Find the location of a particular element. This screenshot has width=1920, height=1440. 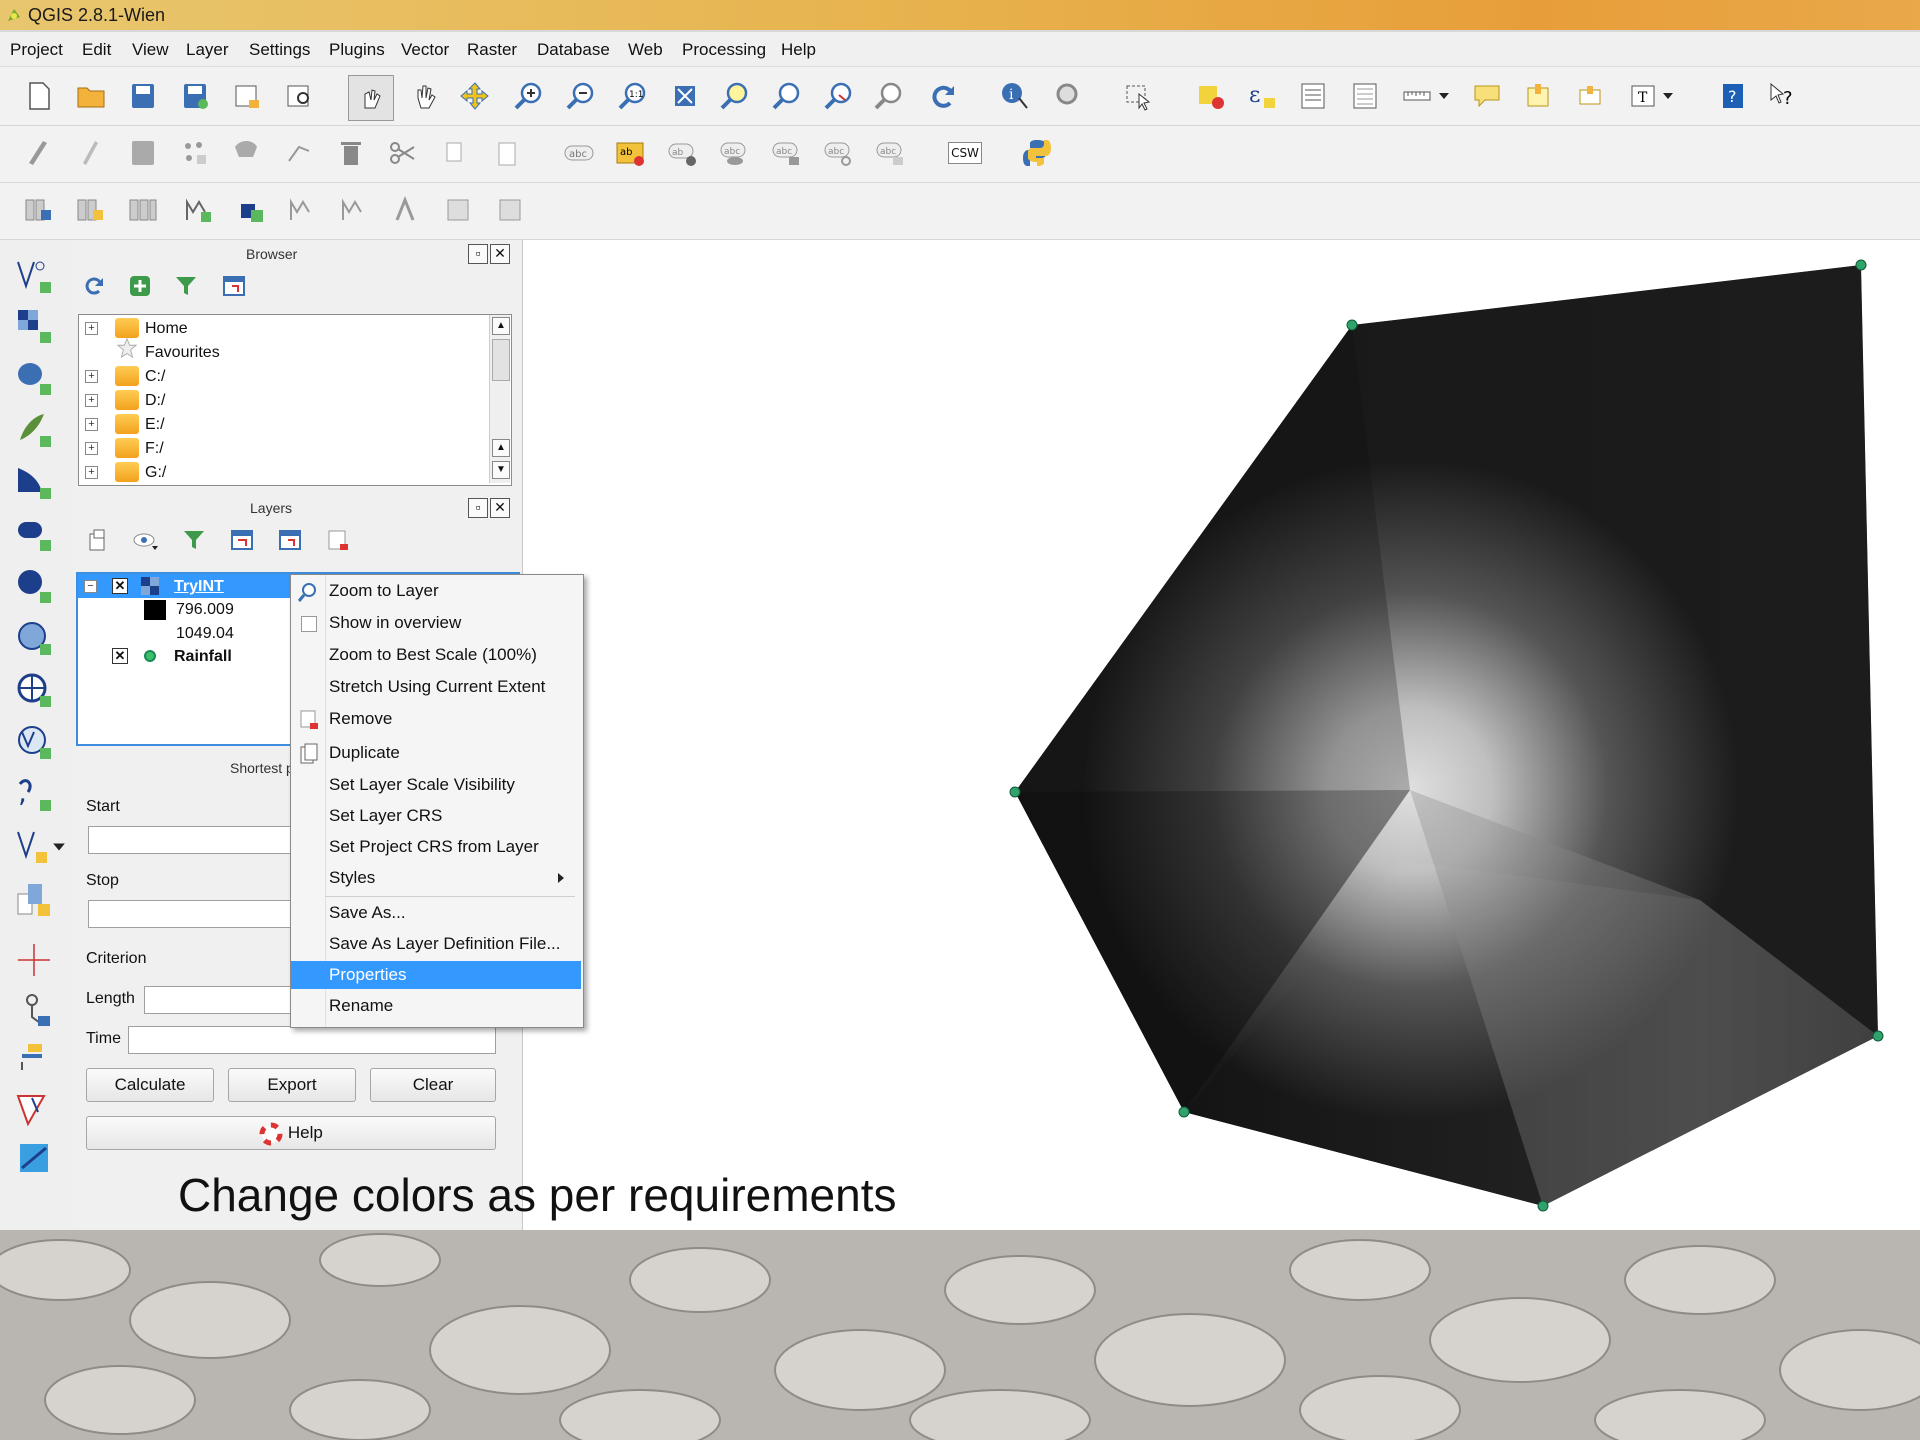

metasearch-icon: CSW is located at coordinates (965, 153).